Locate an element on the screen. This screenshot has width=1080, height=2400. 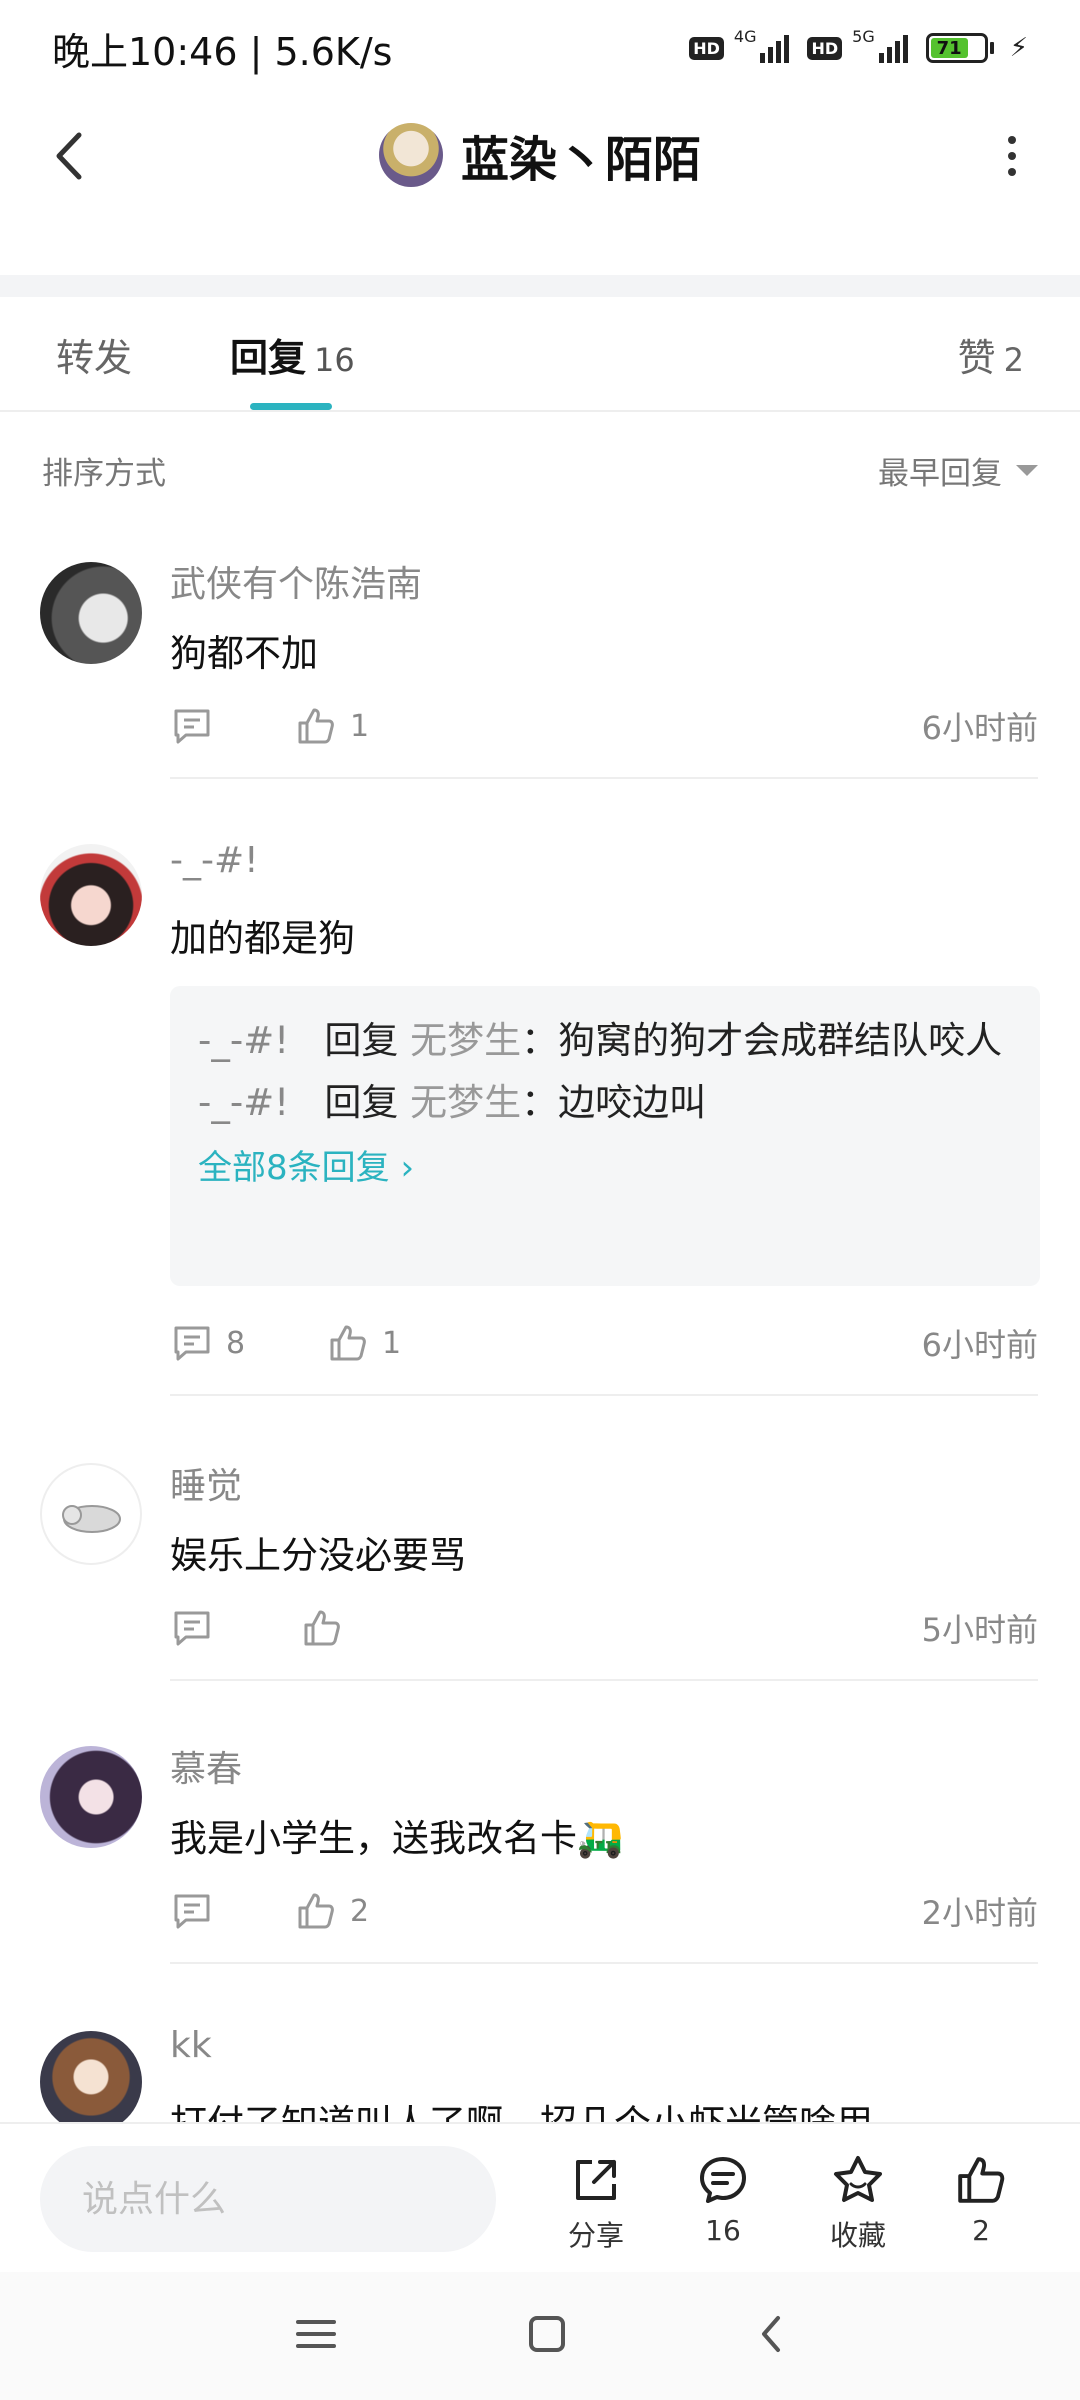
tab-like-count: 2 is located at coordinates (1013, 360).